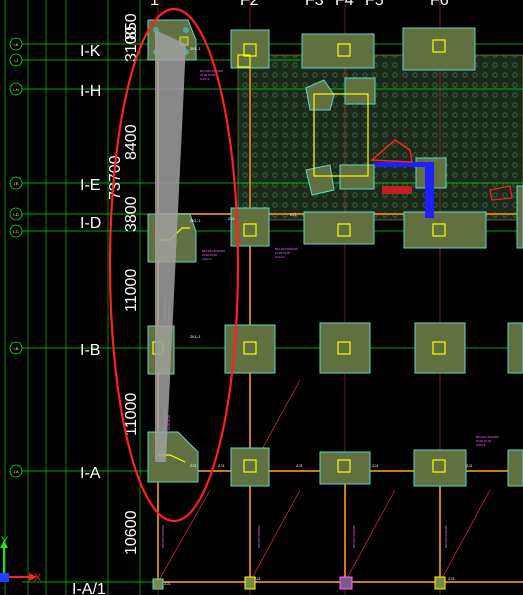 This screenshot has height=595, width=523. I want to click on col-label: F2, so click(249, 4).